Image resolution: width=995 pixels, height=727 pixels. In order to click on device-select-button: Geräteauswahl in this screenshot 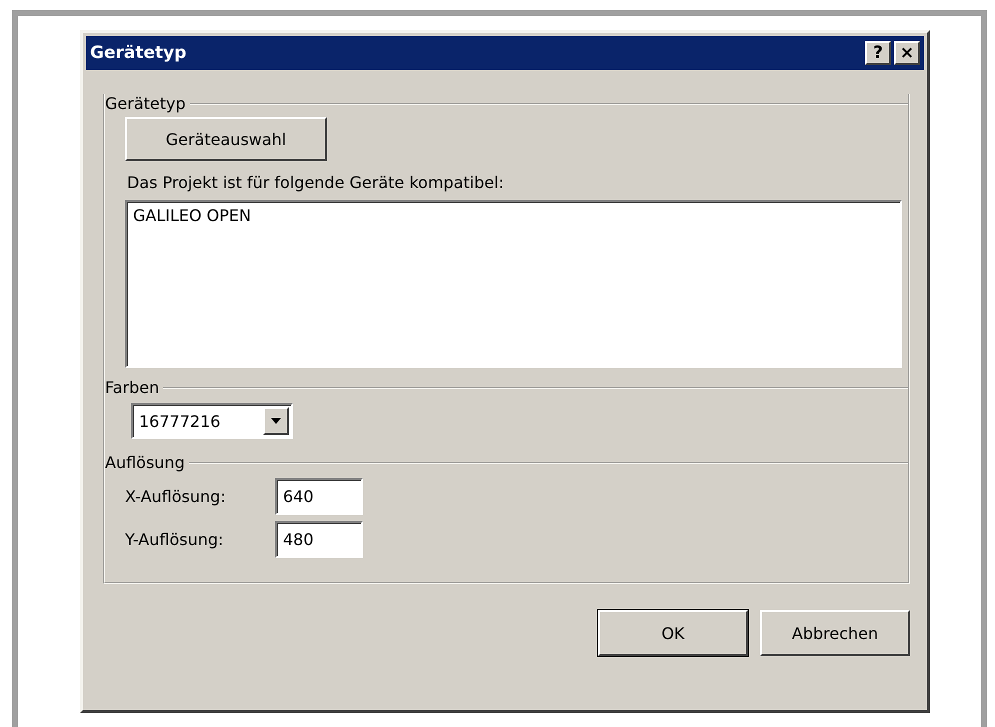, I will do `click(226, 139)`.